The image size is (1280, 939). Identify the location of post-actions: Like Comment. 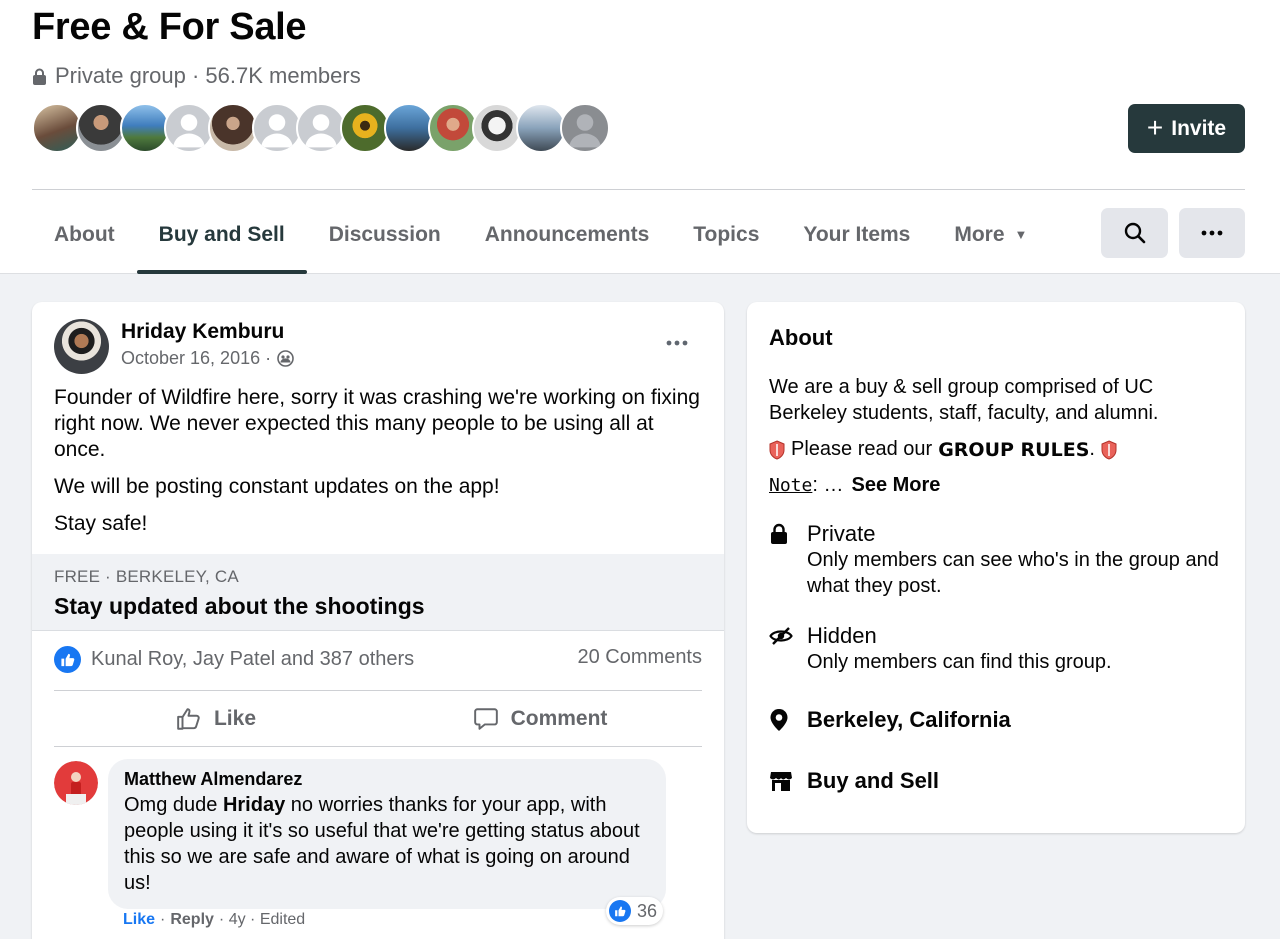
(378, 719).